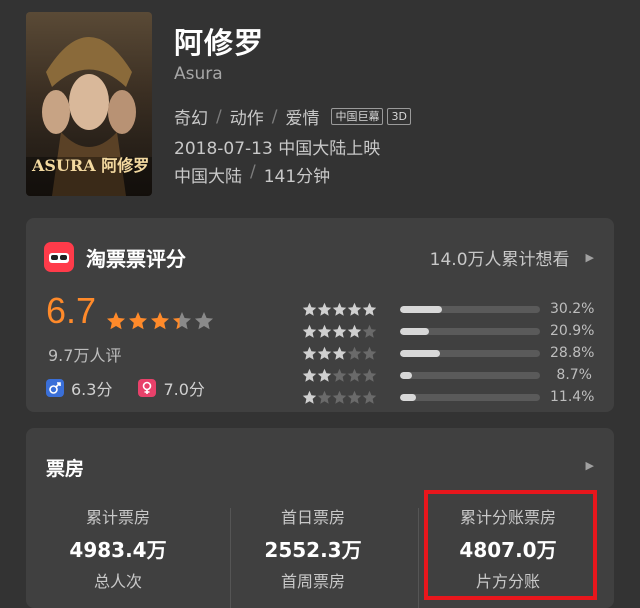  I want to click on region: 中国大陆, so click(208, 177).